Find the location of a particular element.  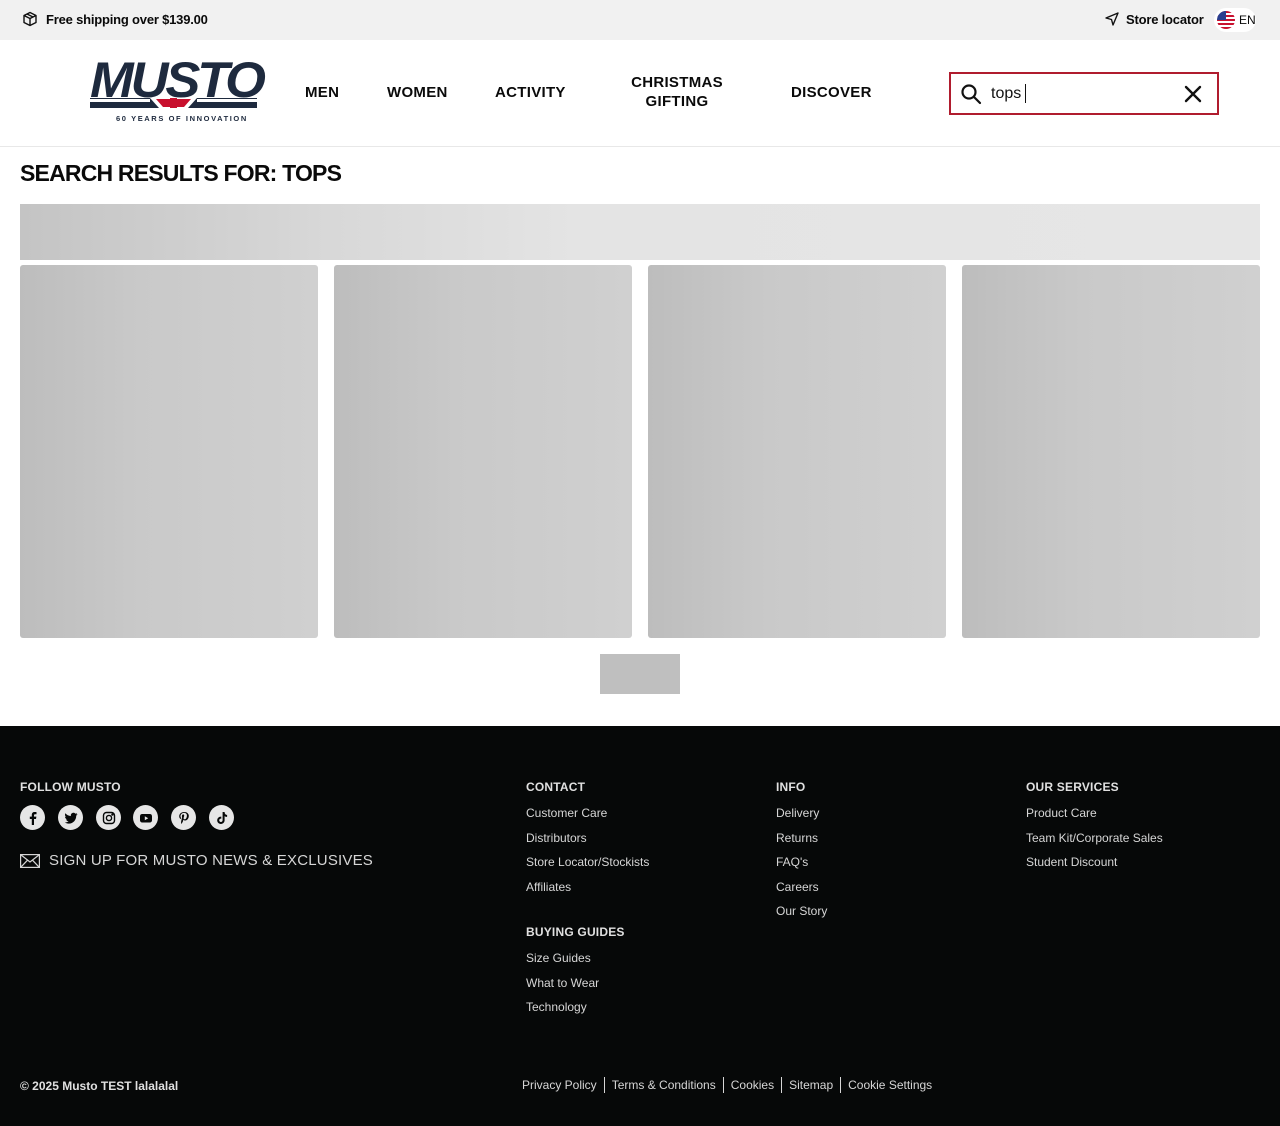

footer-link-what-to-wear: What to Wear is located at coordinates (562, 983).